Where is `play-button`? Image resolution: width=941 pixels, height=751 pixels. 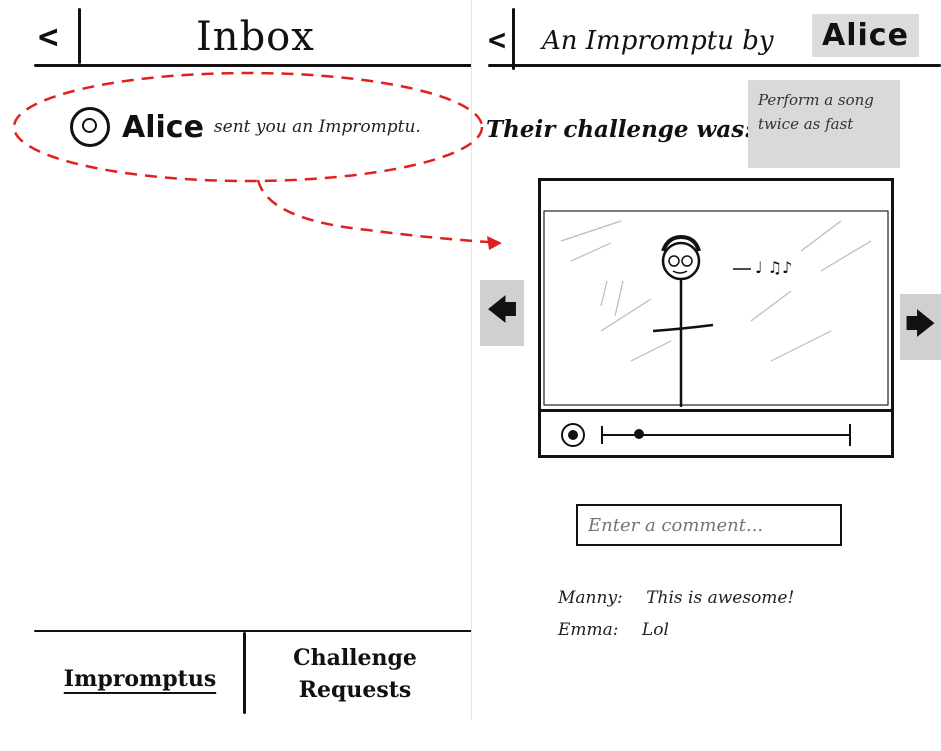 play-button is located at coordinates (573, 435).